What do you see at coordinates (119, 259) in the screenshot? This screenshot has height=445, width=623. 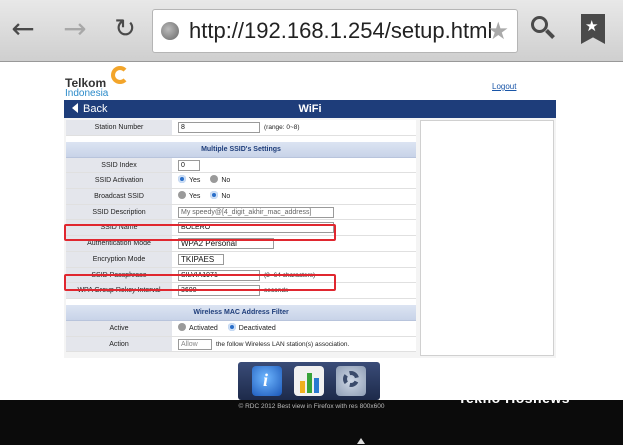 I see `encryption-mode-label: Encryption Mode` at bounding box center [119, 259].